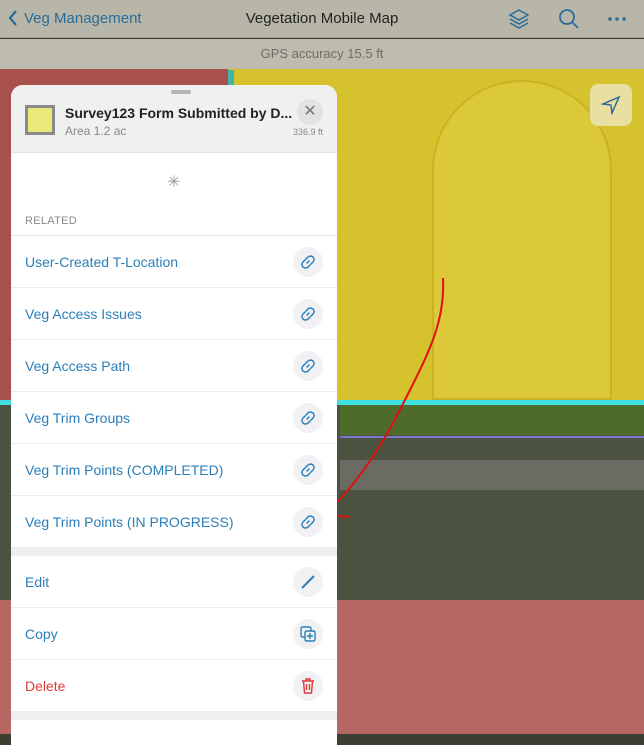  Describe the element at coordinates (174, 686) in the screenshot. I see `delete-action: Delete` at that location.